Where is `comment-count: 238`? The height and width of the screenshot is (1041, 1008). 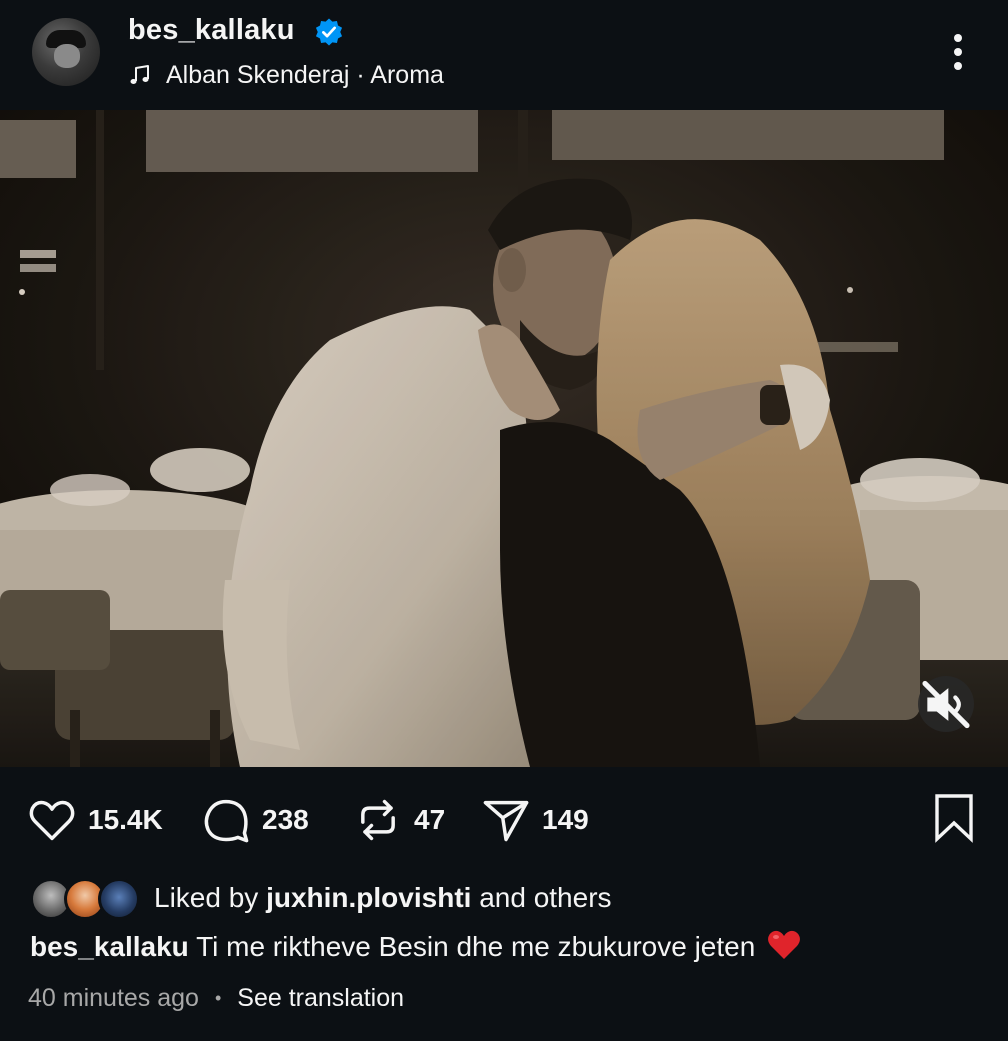
comment-count: 238 is located at coordinates (285, 820).